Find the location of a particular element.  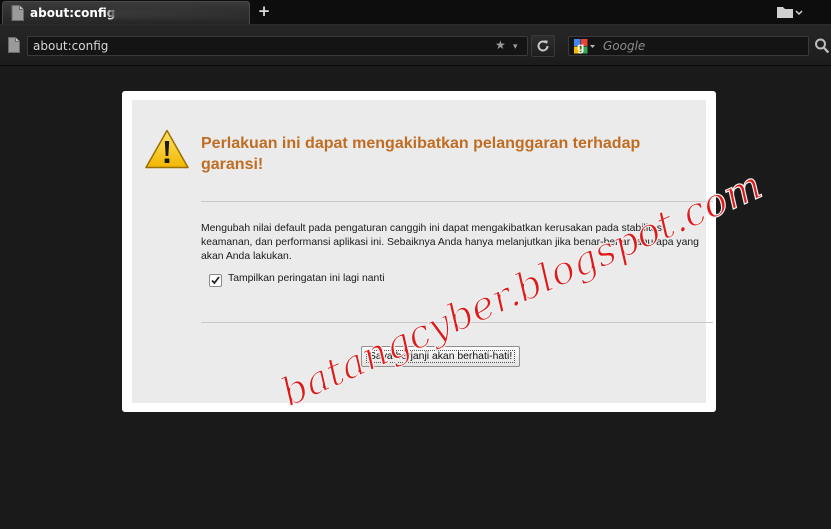

history-dropdown-icon: ▾ is located at coordinates (515, 47).